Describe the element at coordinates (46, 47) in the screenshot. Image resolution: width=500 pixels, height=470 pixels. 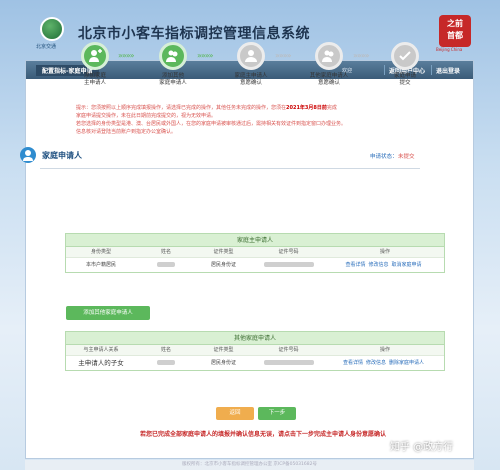
I see `logo-caption: 北京交通` at that location.